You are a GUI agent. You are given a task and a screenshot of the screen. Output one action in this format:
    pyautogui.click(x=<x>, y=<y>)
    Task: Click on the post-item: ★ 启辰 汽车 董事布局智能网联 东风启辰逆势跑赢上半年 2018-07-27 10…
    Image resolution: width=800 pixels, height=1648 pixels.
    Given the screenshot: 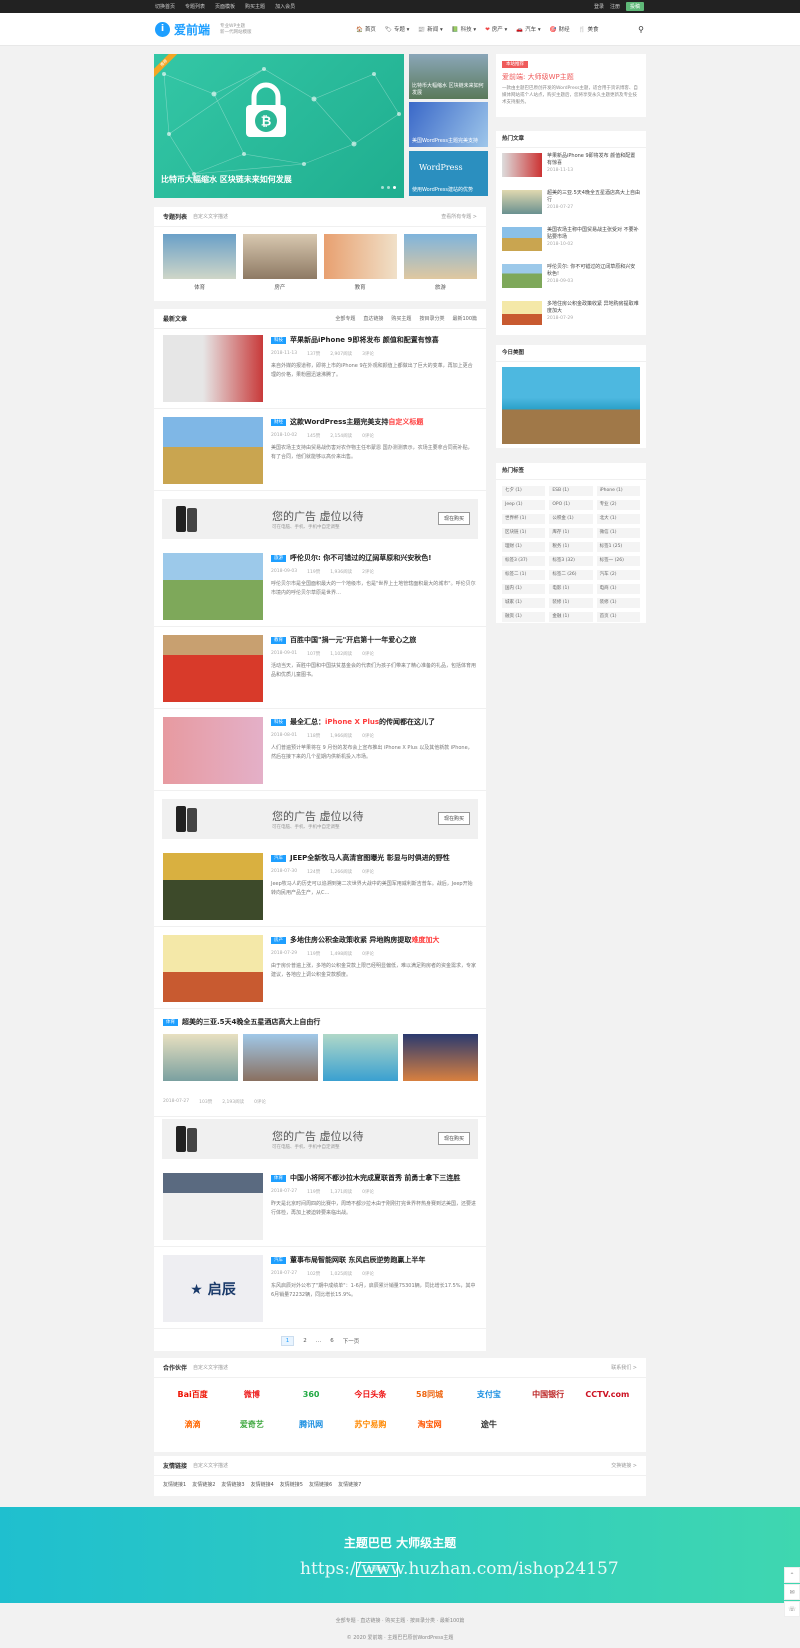 What is the action you would take?
    pyautogui.click(x=320, y=1289)
    